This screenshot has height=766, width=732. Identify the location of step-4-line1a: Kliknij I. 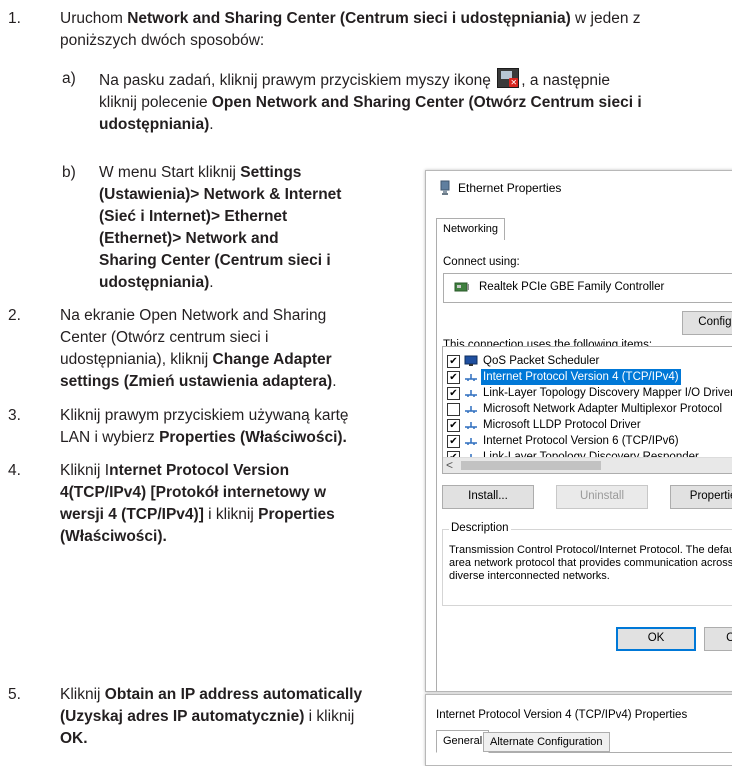
(85, 470).